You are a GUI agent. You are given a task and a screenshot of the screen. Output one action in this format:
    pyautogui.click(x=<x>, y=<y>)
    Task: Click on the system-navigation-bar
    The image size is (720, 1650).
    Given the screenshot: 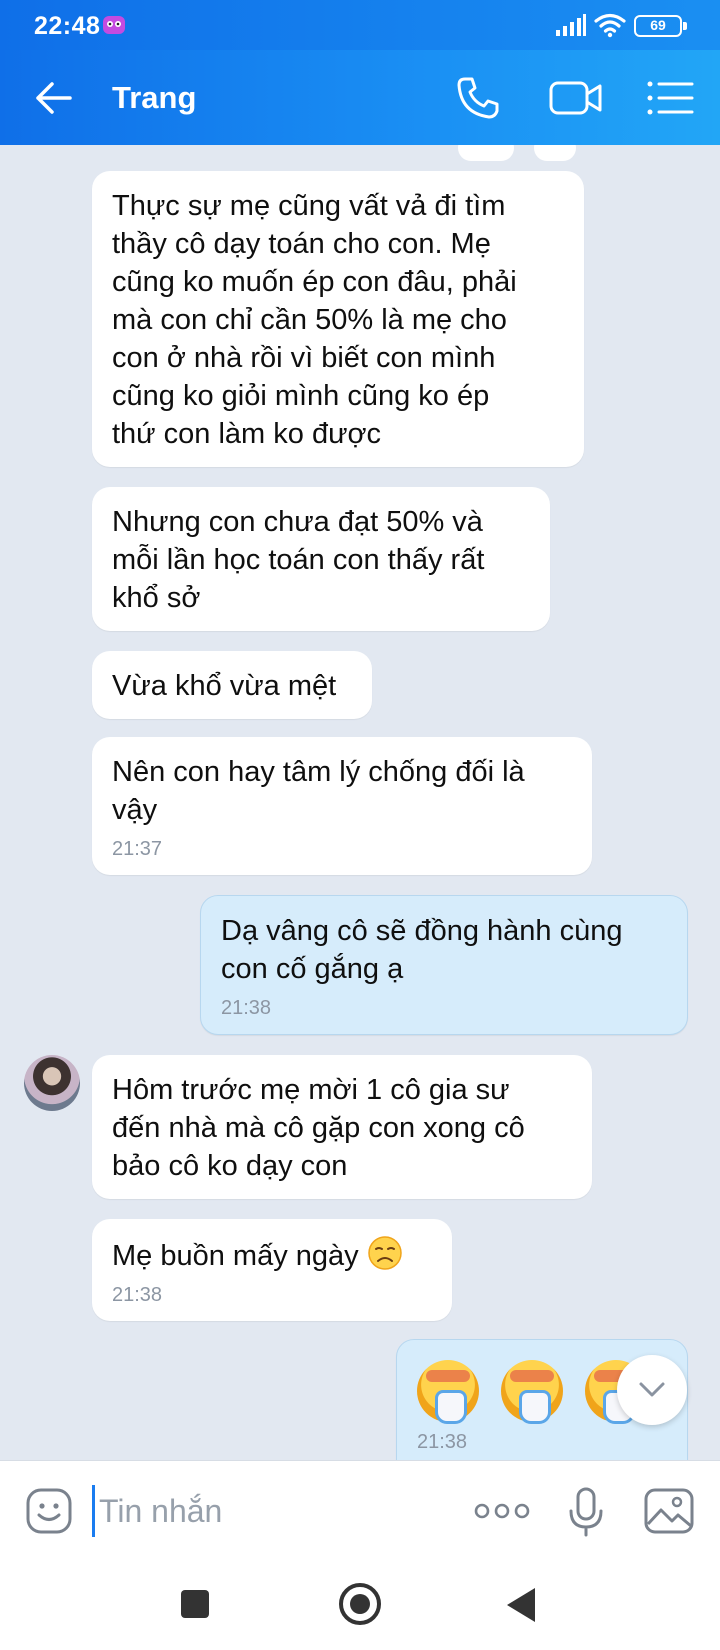 What is the action you would take?
    pyautogui.click(x=360, y=1605)
    